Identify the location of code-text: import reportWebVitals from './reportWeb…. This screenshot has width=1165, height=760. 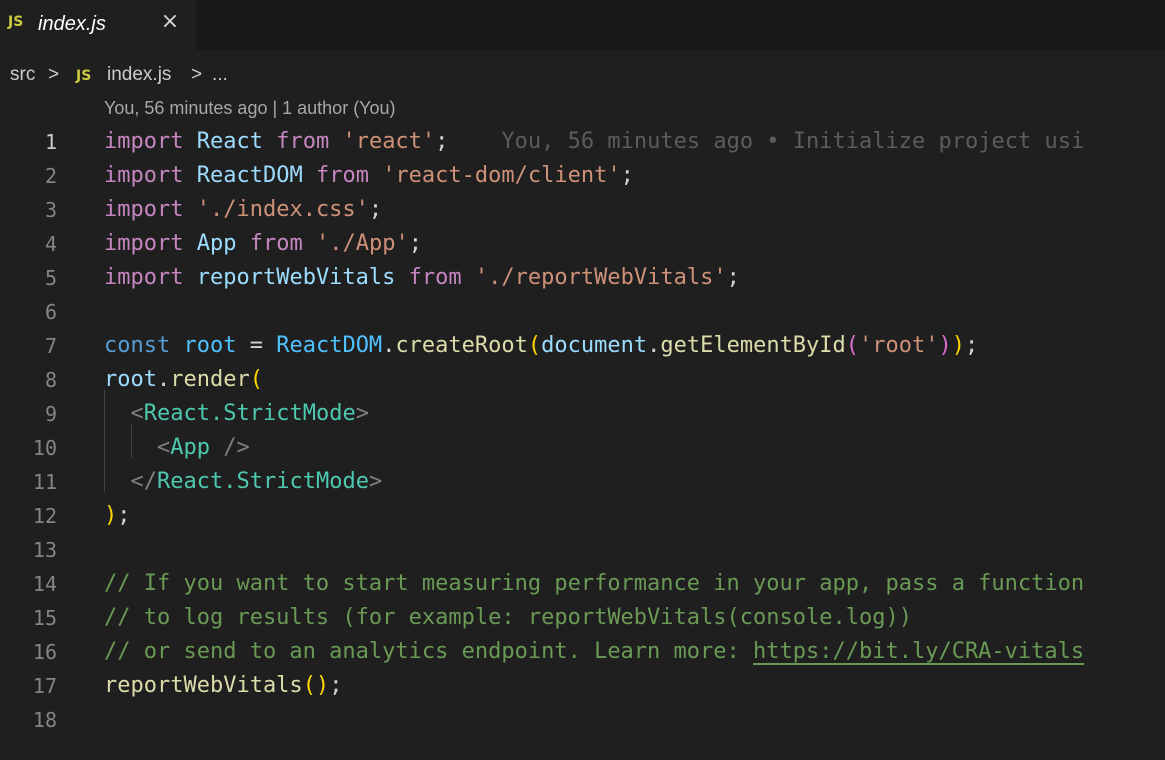
(422, 277).